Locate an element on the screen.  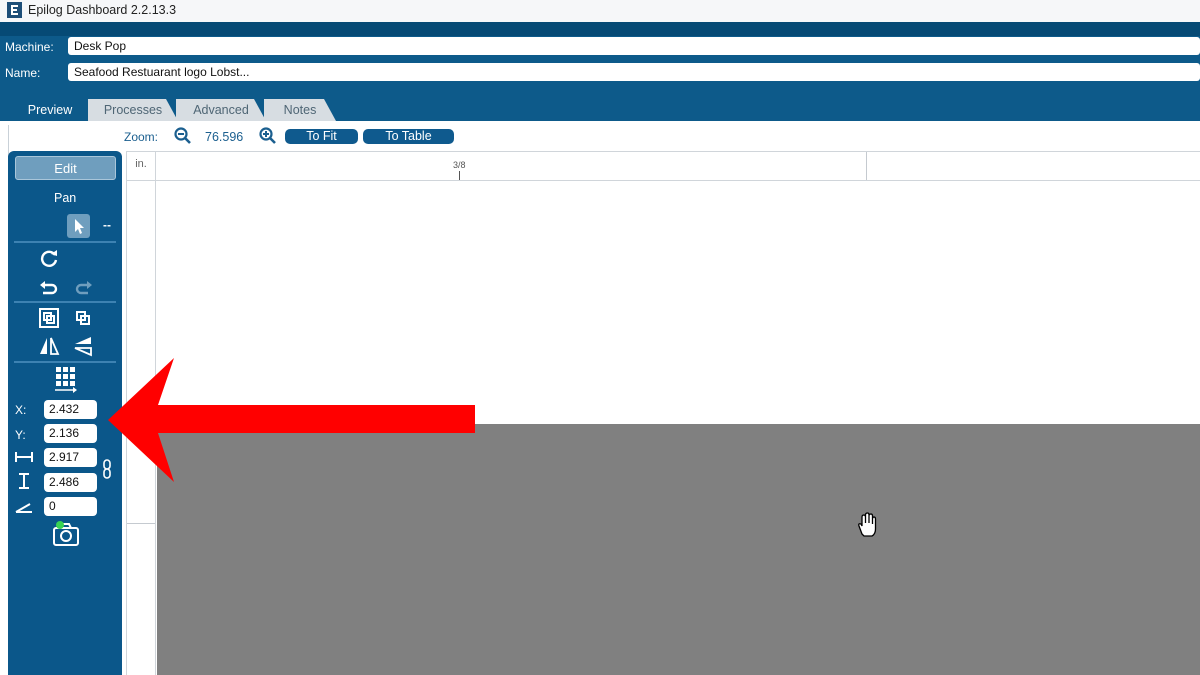
width-icon is located at coordinates (24, 457).